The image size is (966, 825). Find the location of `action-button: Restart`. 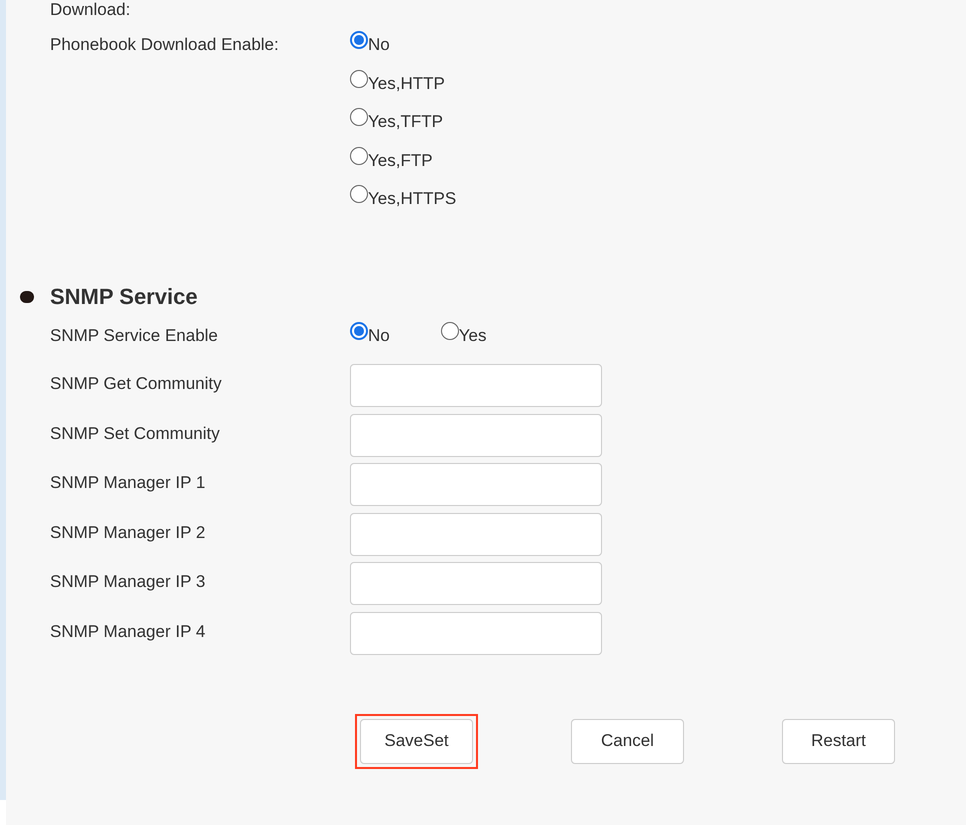

action-button: Restart is located at coordinates (838, 741).